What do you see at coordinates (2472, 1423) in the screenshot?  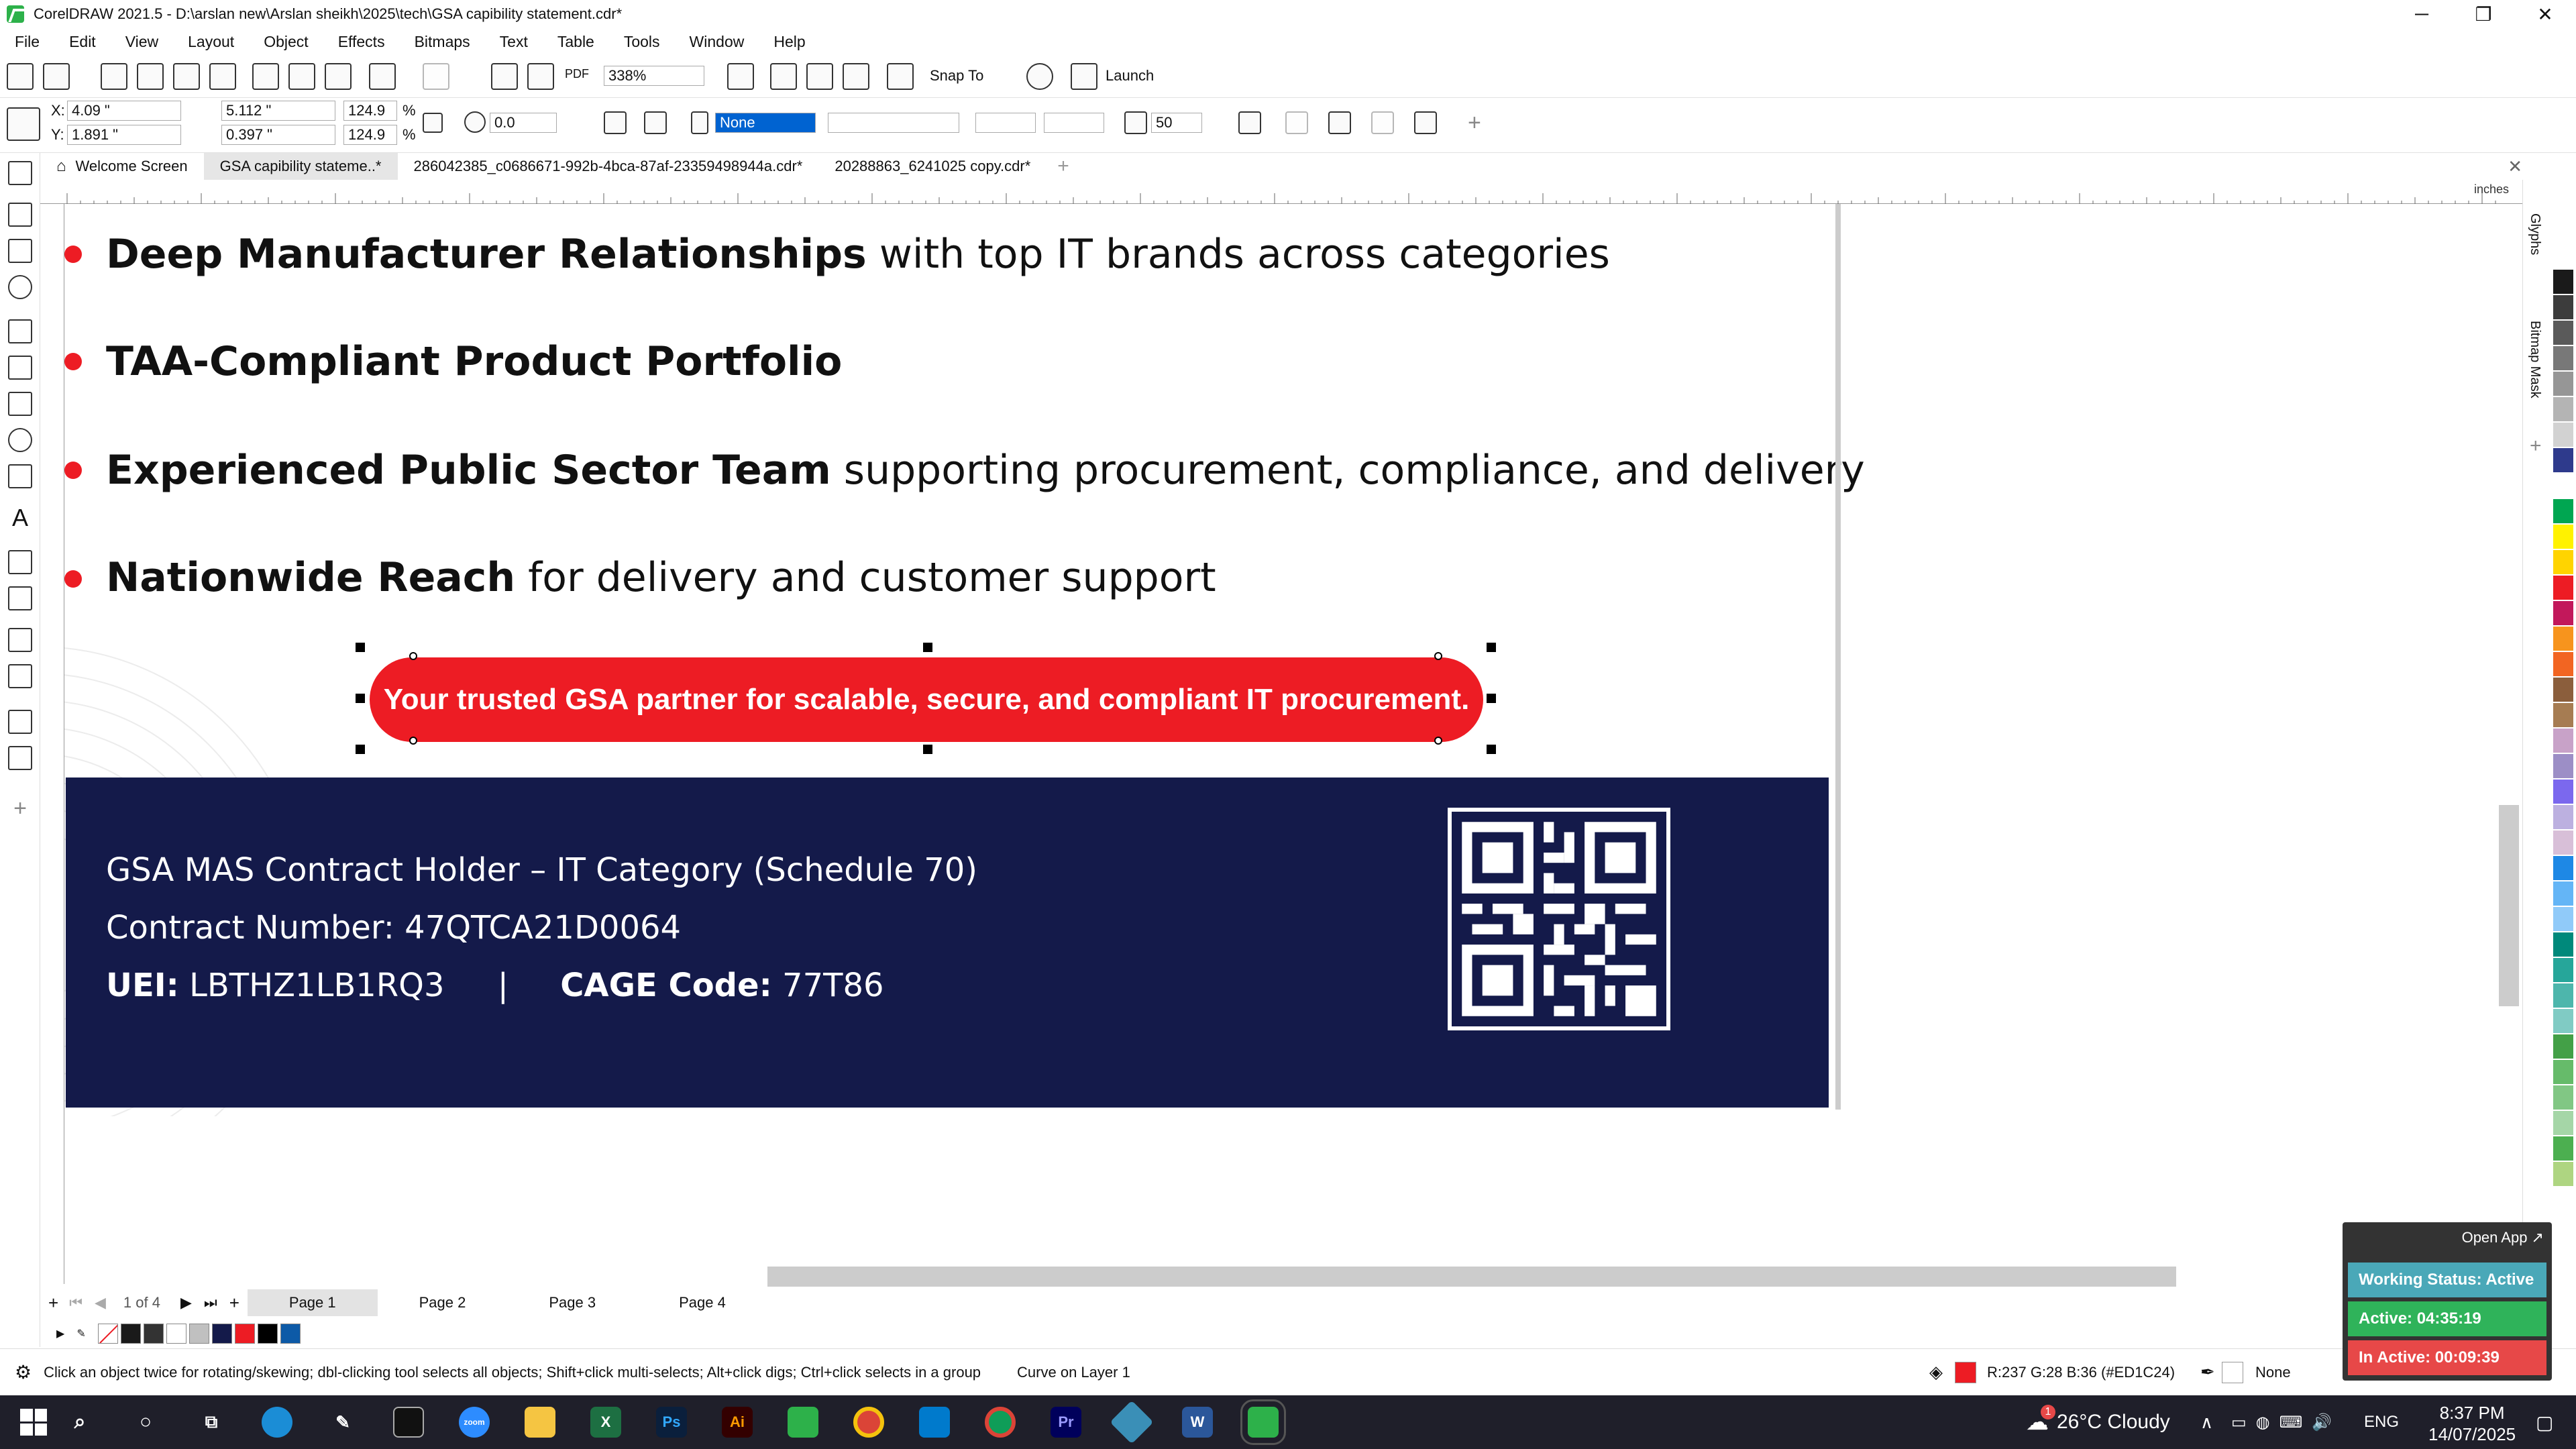 I see `clock: 8:37 PM 14/07/2025` at bounding box center [2472, 1423].